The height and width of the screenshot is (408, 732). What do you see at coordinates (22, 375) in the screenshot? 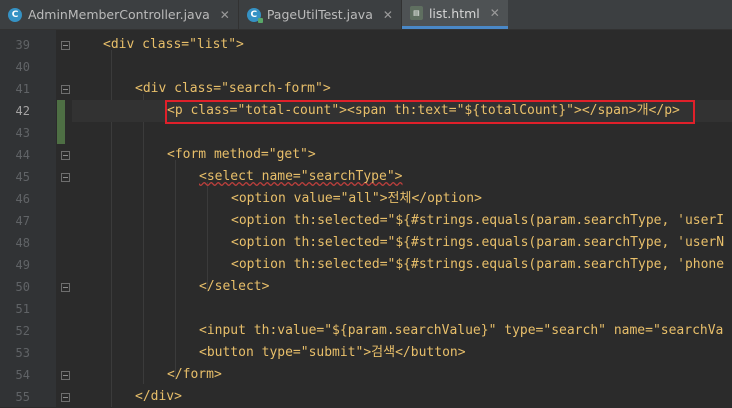
I see `line-number: 54` at bounding box center [22, 375].